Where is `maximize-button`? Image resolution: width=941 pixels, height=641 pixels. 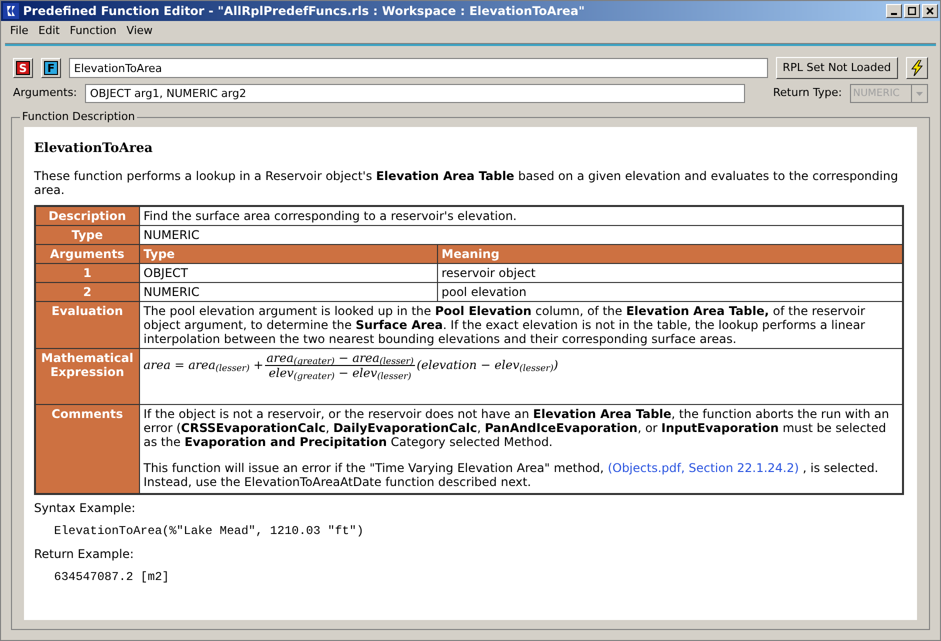 maximize-button is located at coordinates (912, 11).